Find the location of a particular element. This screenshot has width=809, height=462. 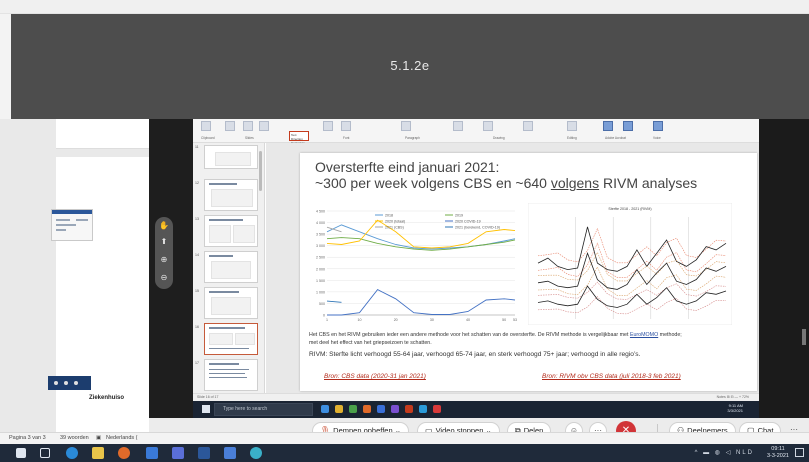

view-zoom-controls: Notes ⊞ ⊟ — + 72% is located at coordinates (733, 397).